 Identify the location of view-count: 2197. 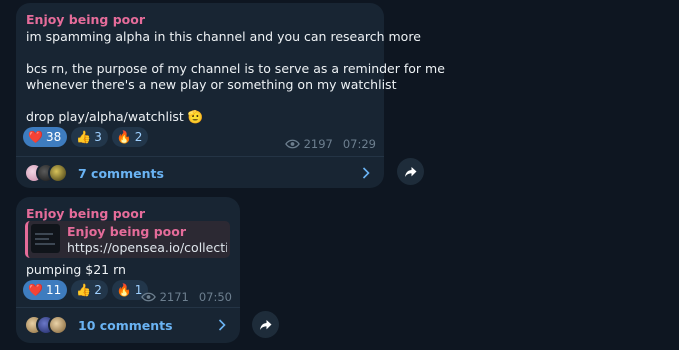
(318, 144).